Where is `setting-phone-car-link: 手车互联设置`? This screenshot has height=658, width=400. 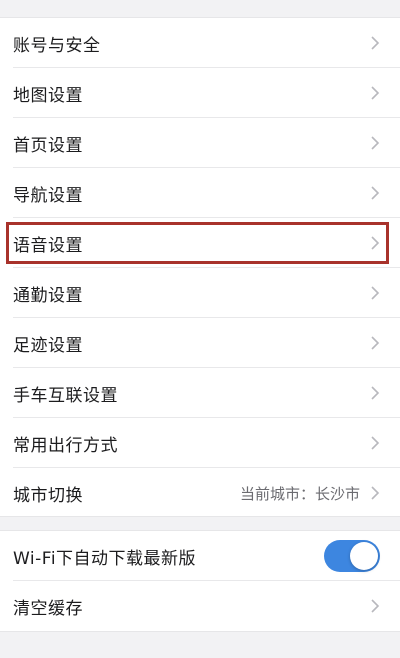 setting-phone-car-link: 手车互联设置 is located at coordinates (200, 393).